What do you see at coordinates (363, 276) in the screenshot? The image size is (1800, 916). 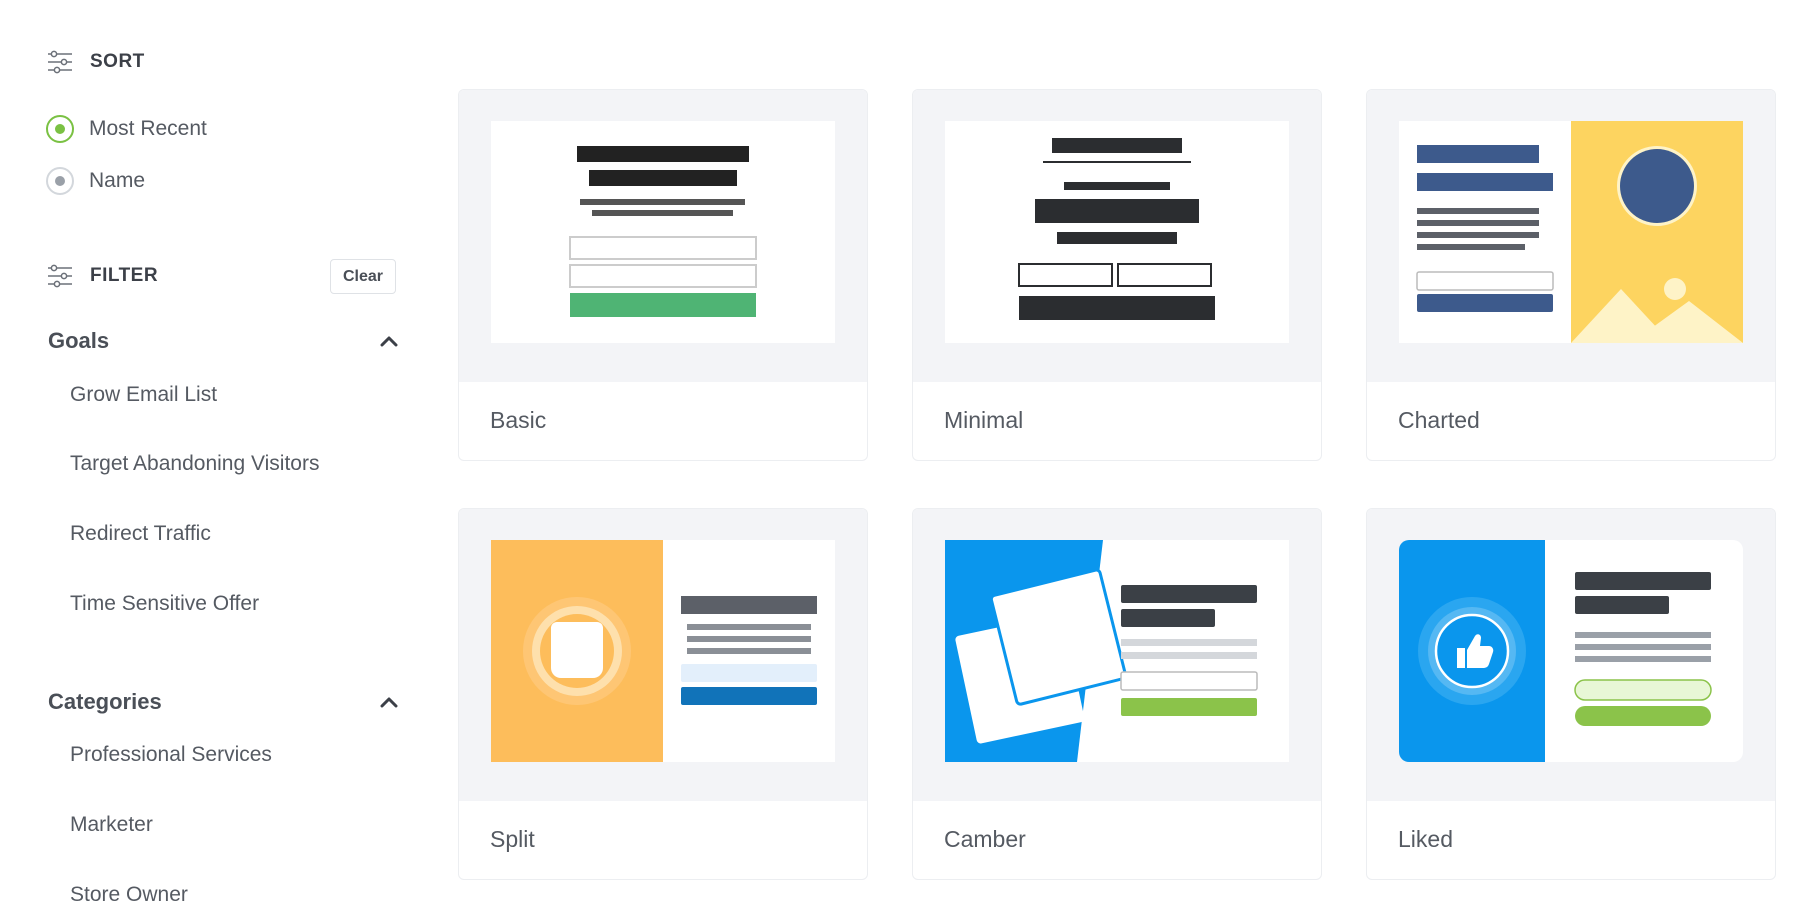 I see `clear-filter-button: Clear` at bounding box center [363, 276].